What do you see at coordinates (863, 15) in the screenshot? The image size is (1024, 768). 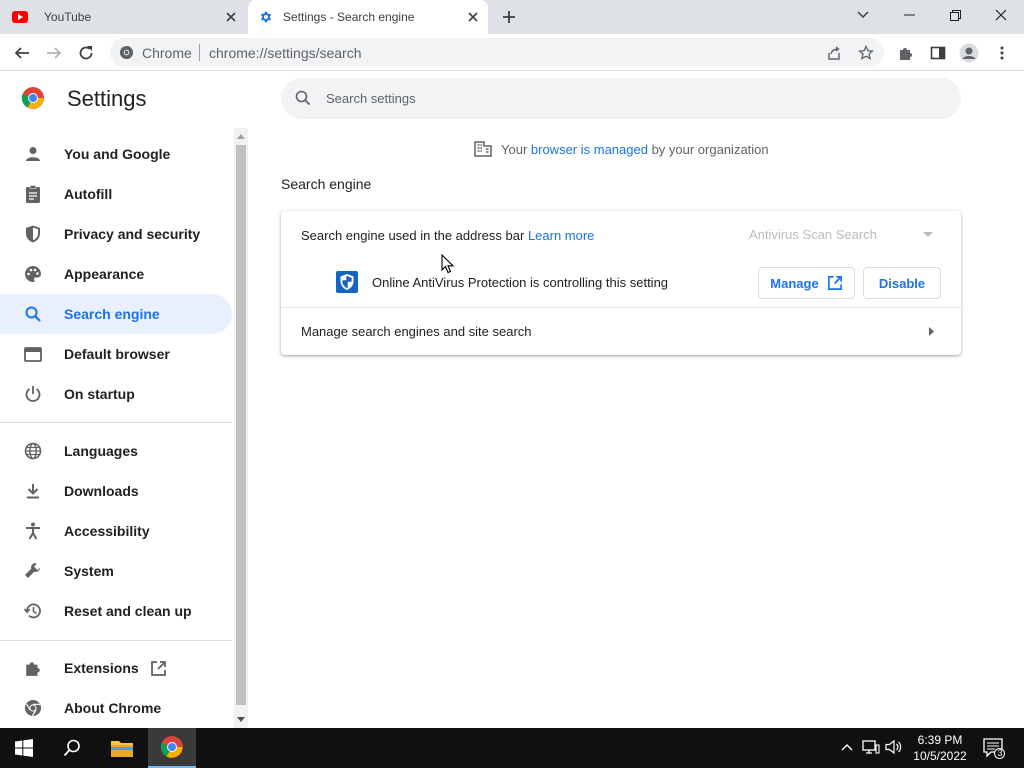 I see `tab-search-icon` at bounding box center [863, 15].